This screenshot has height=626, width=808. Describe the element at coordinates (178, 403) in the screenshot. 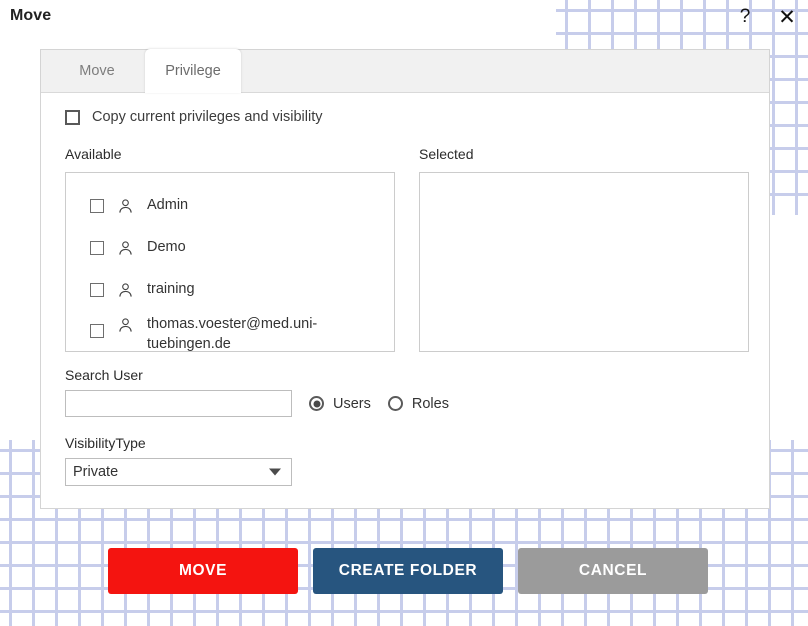

I see `search-user-input` at that location.